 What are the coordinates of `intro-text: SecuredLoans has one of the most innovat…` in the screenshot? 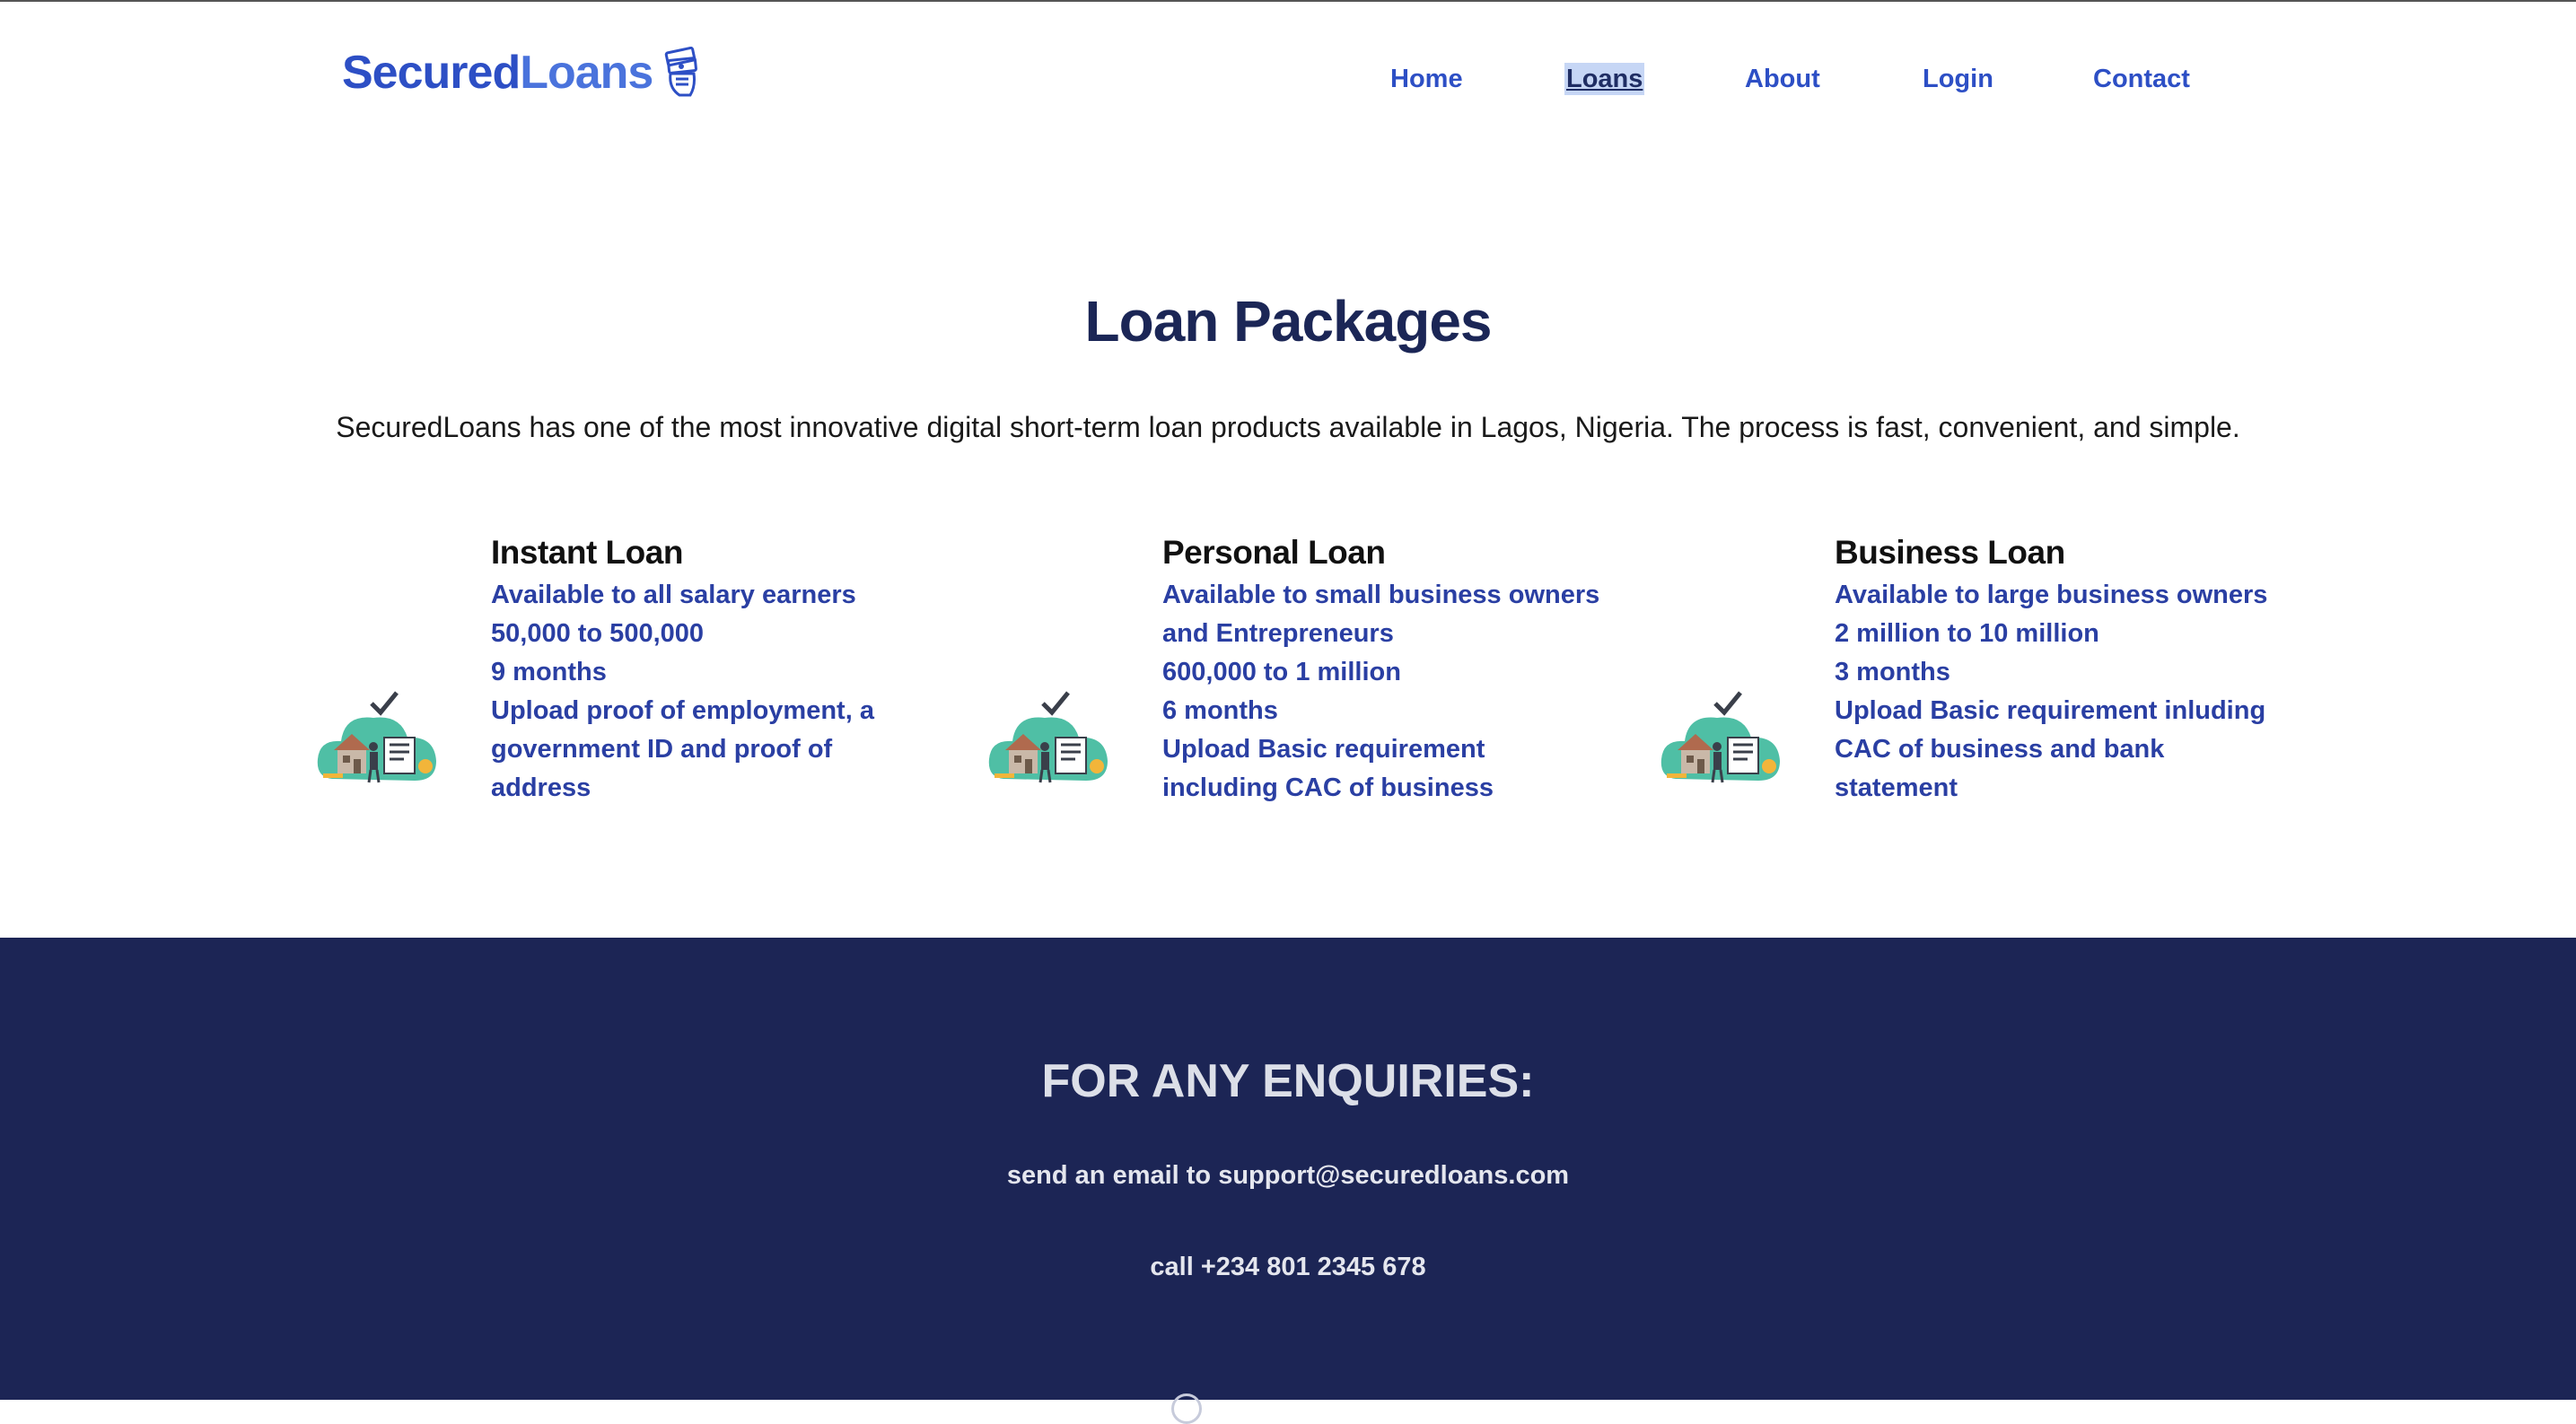 It's located at (1288, 427).